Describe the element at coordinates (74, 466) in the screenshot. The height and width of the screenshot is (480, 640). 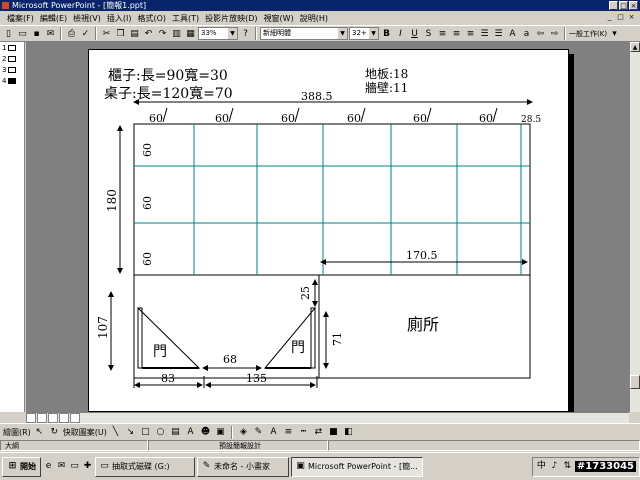
I see `desktop-icon: ▭` at that location.